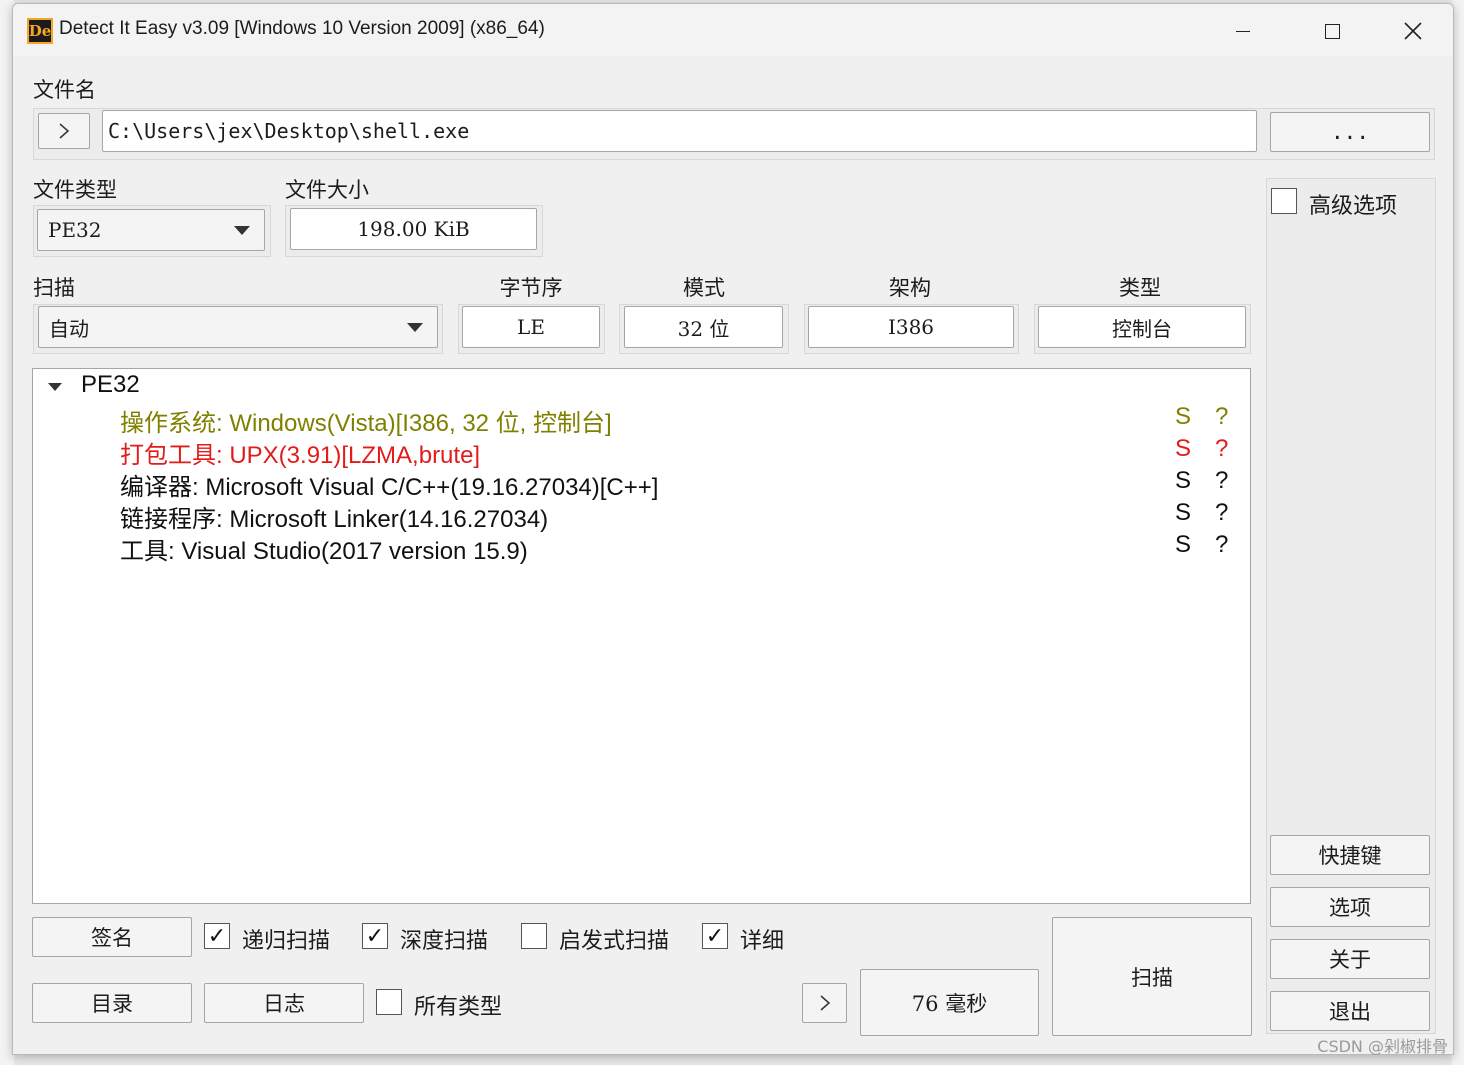 Image resolution: width=1464 pixels, height=1065 pixels. What do you see at coordinates (112, 1003) in the screenshot?
I see `directory-button: 目录` at bounding box center [112, 1003].